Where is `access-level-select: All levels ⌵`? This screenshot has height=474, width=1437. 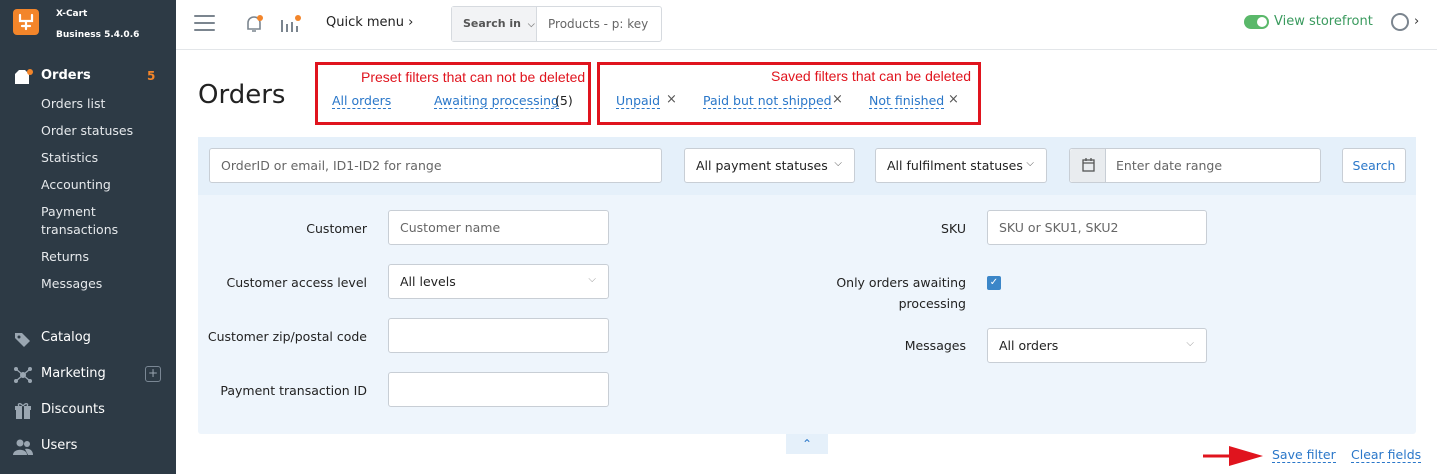 access-level-select: All levels ⌵ is located at coordinates (498, 281).